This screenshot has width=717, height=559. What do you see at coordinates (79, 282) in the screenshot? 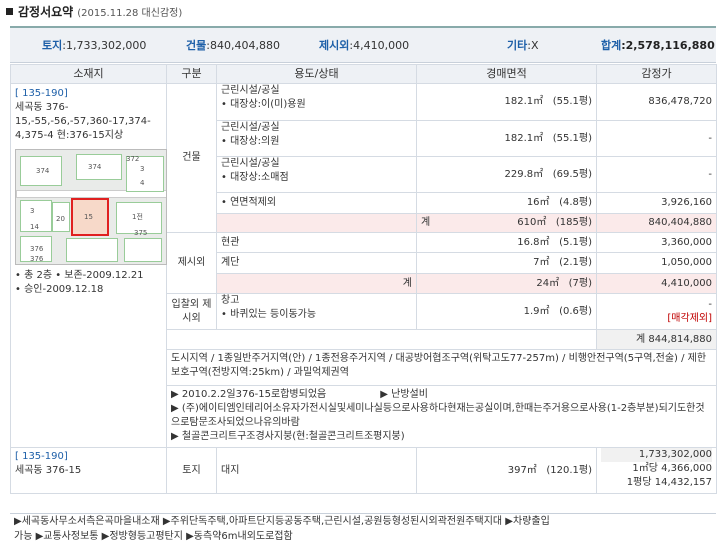
I see `building-info: • 총 2층 • 보존-2009.12.21 • 승인-2009.12.18` at bounding box center [79, 282].